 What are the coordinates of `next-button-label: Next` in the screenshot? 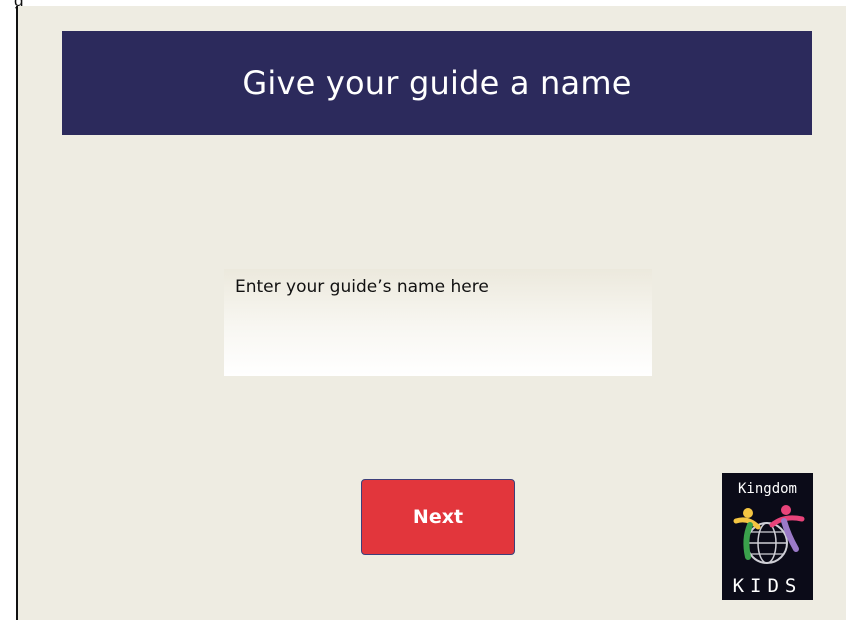 It's located at (438, 517).